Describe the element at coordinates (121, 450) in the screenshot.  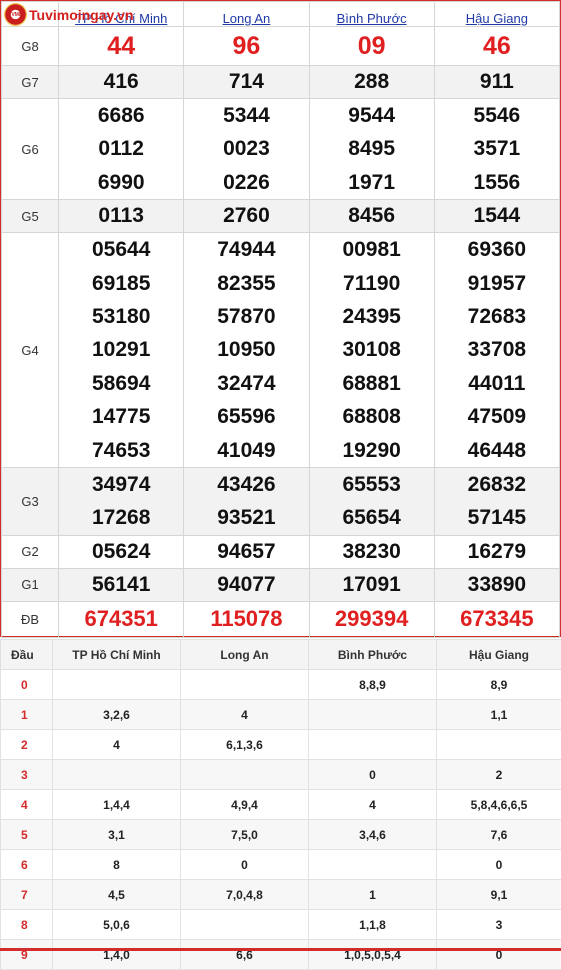
I see `prize-number: 74653` at that location.